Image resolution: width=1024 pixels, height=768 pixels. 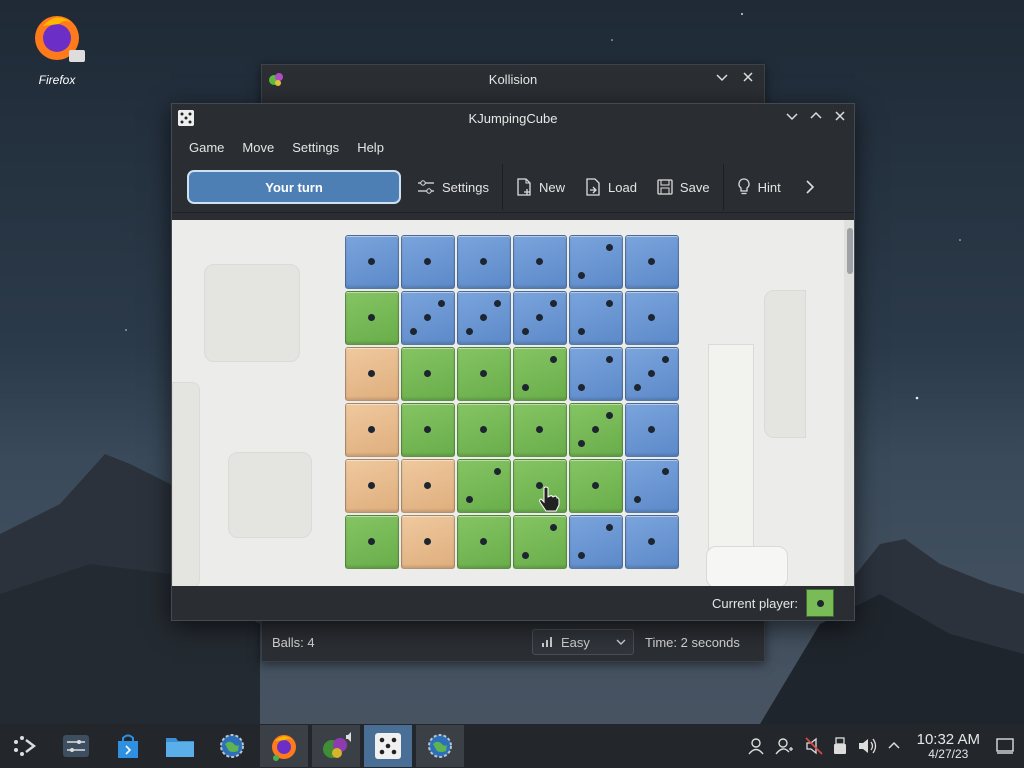 What do you see at coordinates (453, 187) in the screenshot?
I see `settings-button: Settings` at bounding box center [453, 187].